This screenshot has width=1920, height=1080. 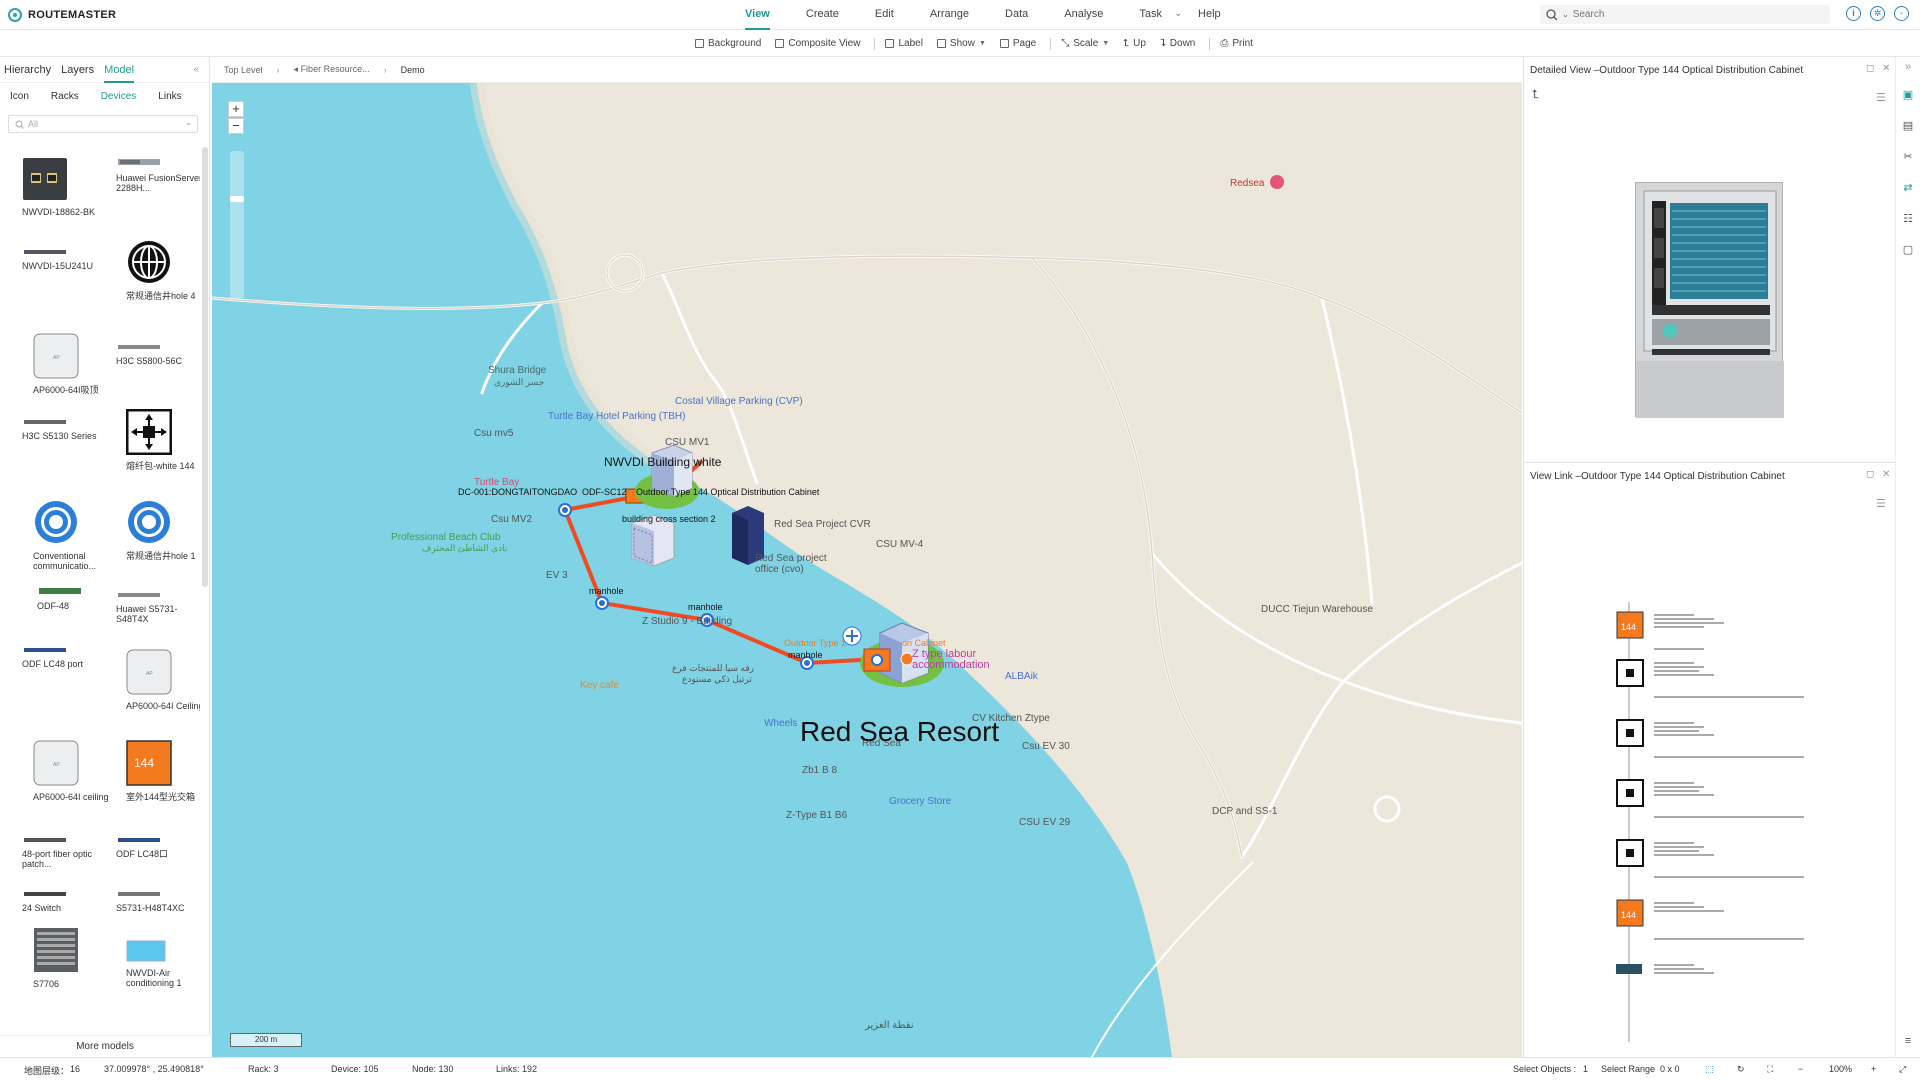 What do you see at coordinates (103, 124) in the screenshot?
I see `device-filter-select: All ⌄` at bounding box center [103, 124].